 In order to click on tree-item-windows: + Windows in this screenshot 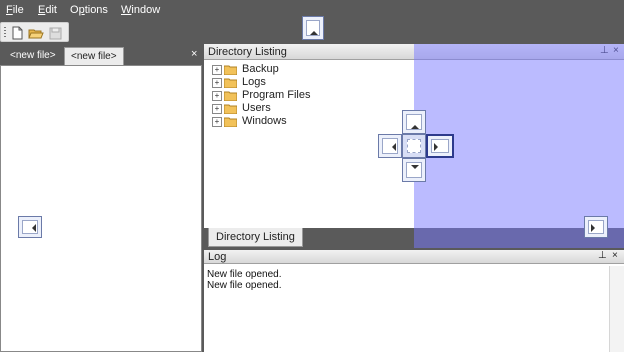, I will do `click(310, 121)`.